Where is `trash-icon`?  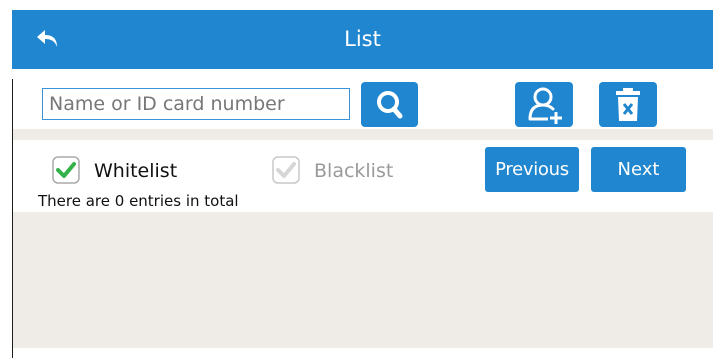
trash-icon is located at coordinates (628, 104).